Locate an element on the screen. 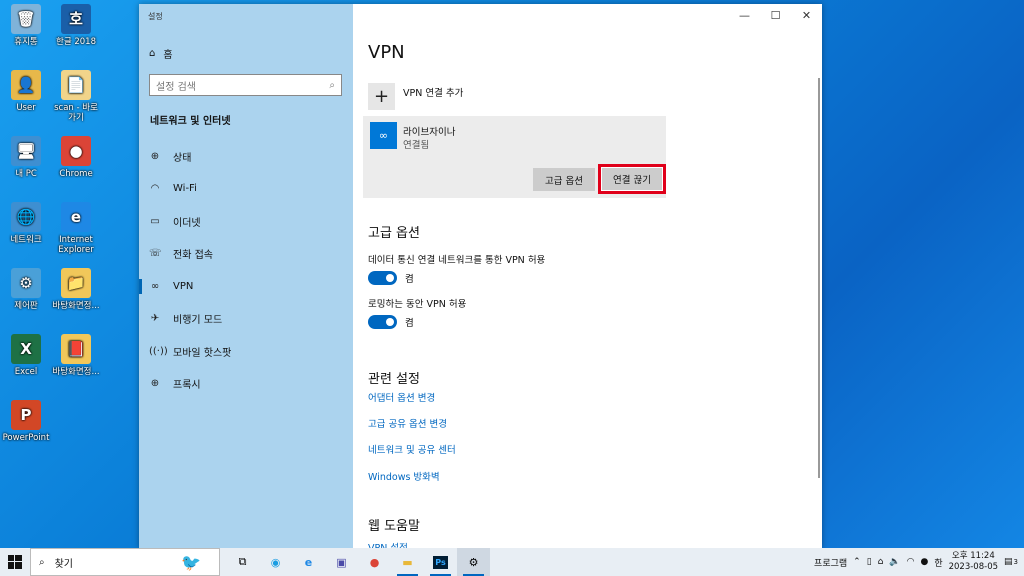  desktop-icon: X Excel is located at coordinates (26, 355).